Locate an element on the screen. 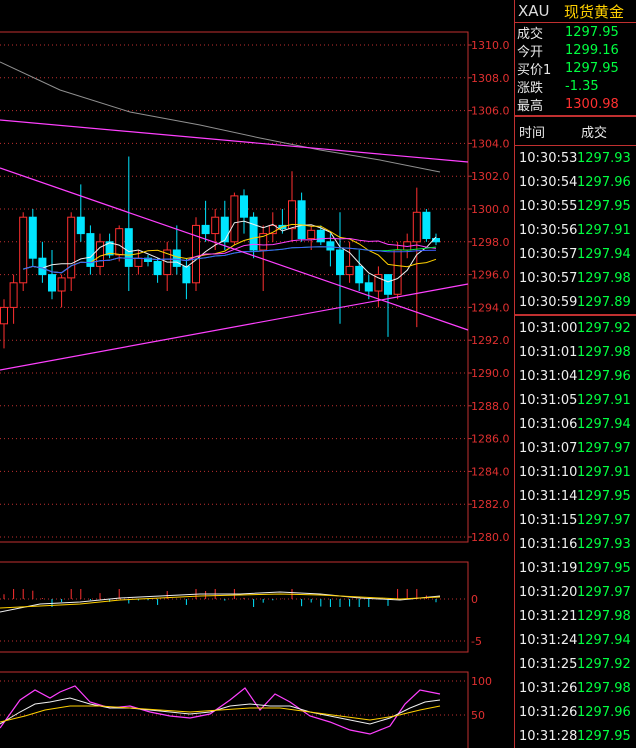 The image size is (636, 748). price-axis-label: 1290.0 is located at coordinates (490, 373).